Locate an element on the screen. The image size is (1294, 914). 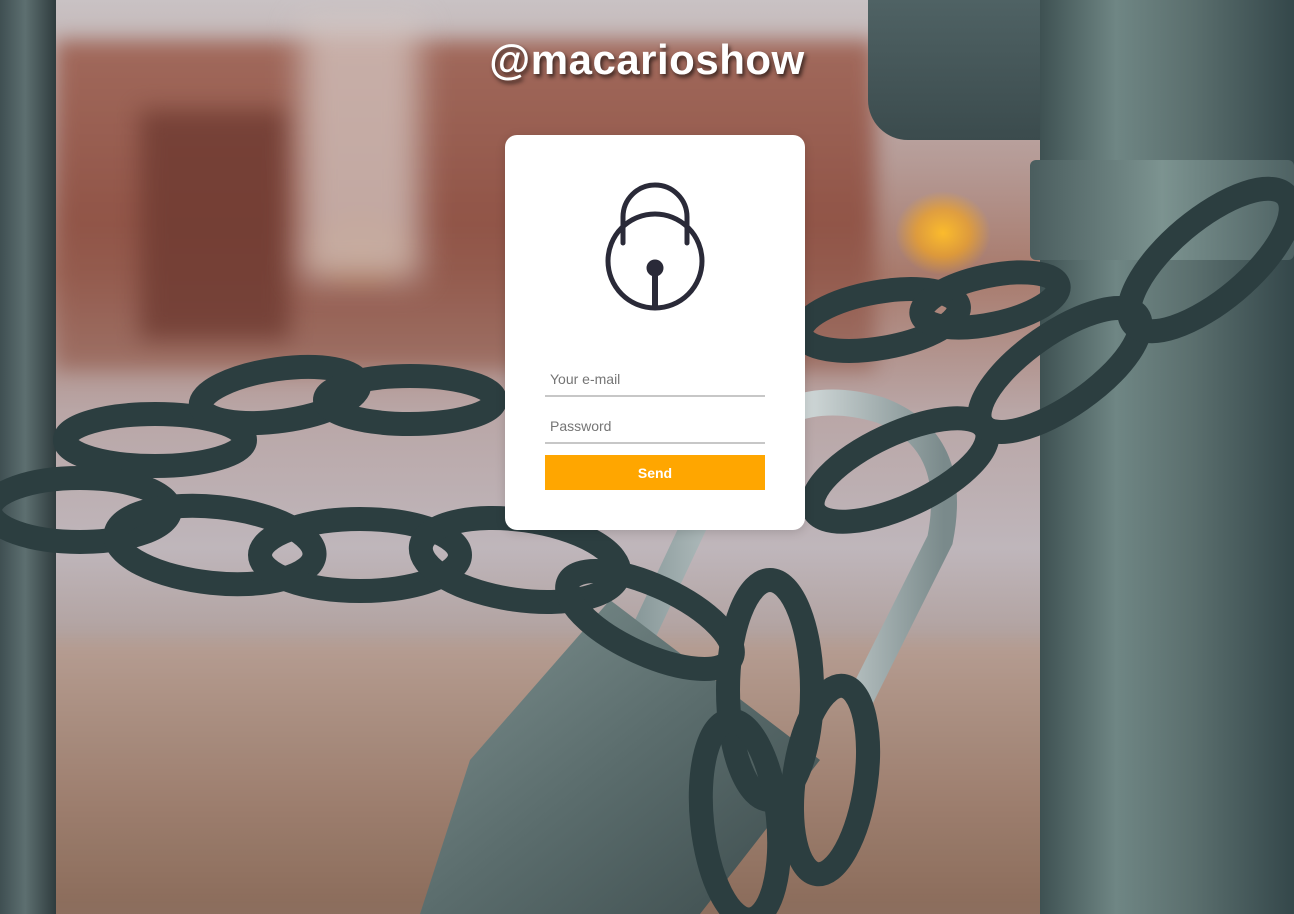
password-field is located at coordinates (655, 427).